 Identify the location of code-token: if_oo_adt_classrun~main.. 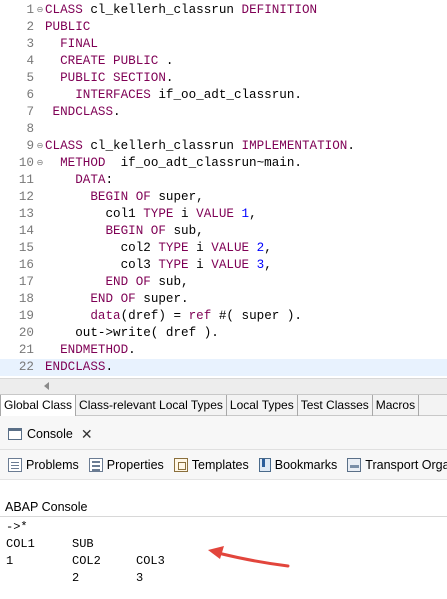
(203, 163).